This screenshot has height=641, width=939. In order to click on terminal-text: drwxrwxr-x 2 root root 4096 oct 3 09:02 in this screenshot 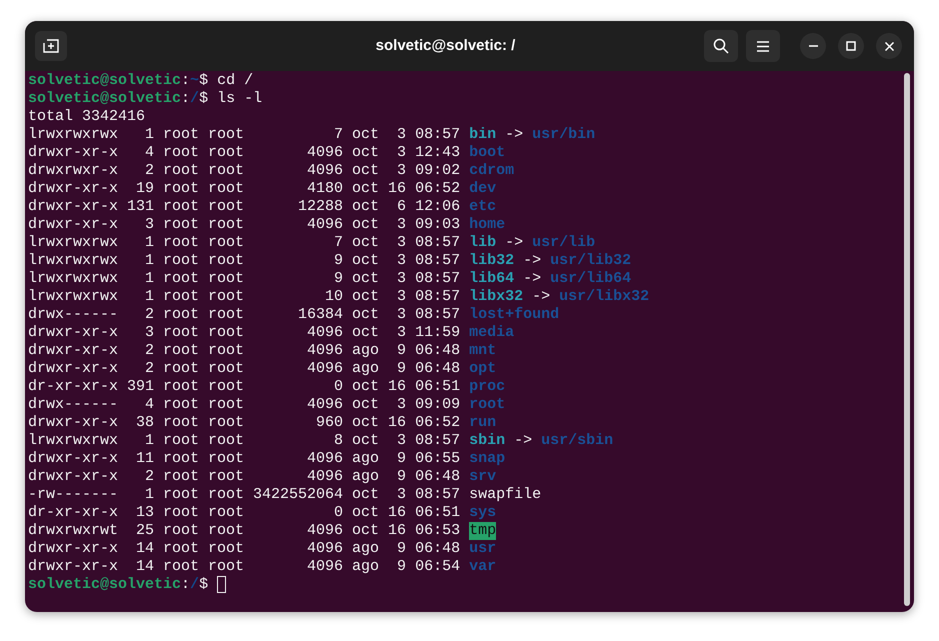, I will do `click(245, 171)`.